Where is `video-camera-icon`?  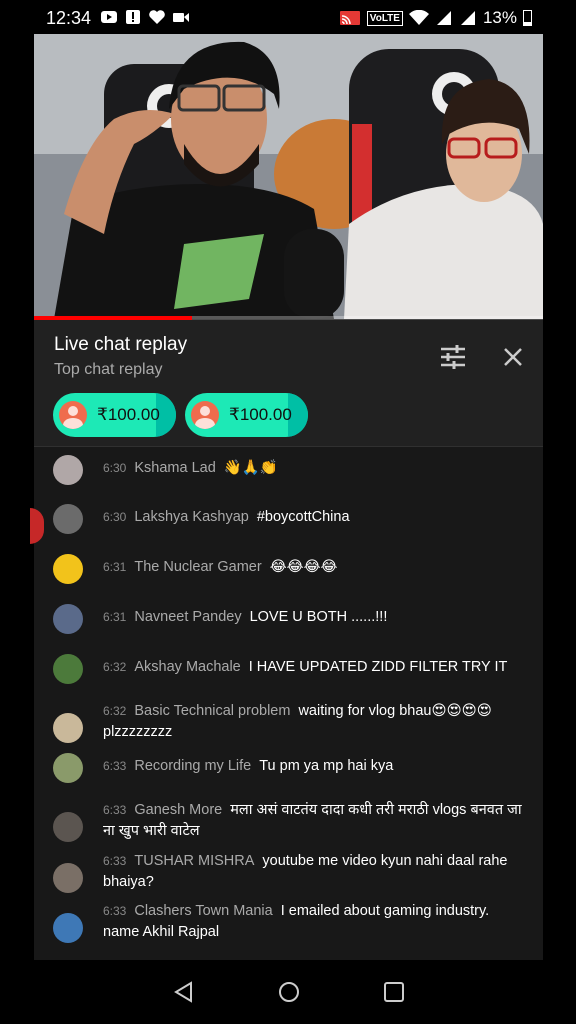 video-camera-icon is located at coordinates (181, 17).